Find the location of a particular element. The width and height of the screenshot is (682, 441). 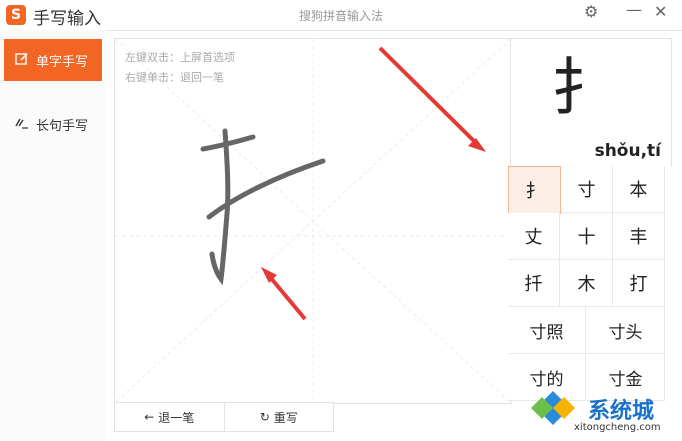

undo-label: 退一笔 is located at coordinates (176, 417).